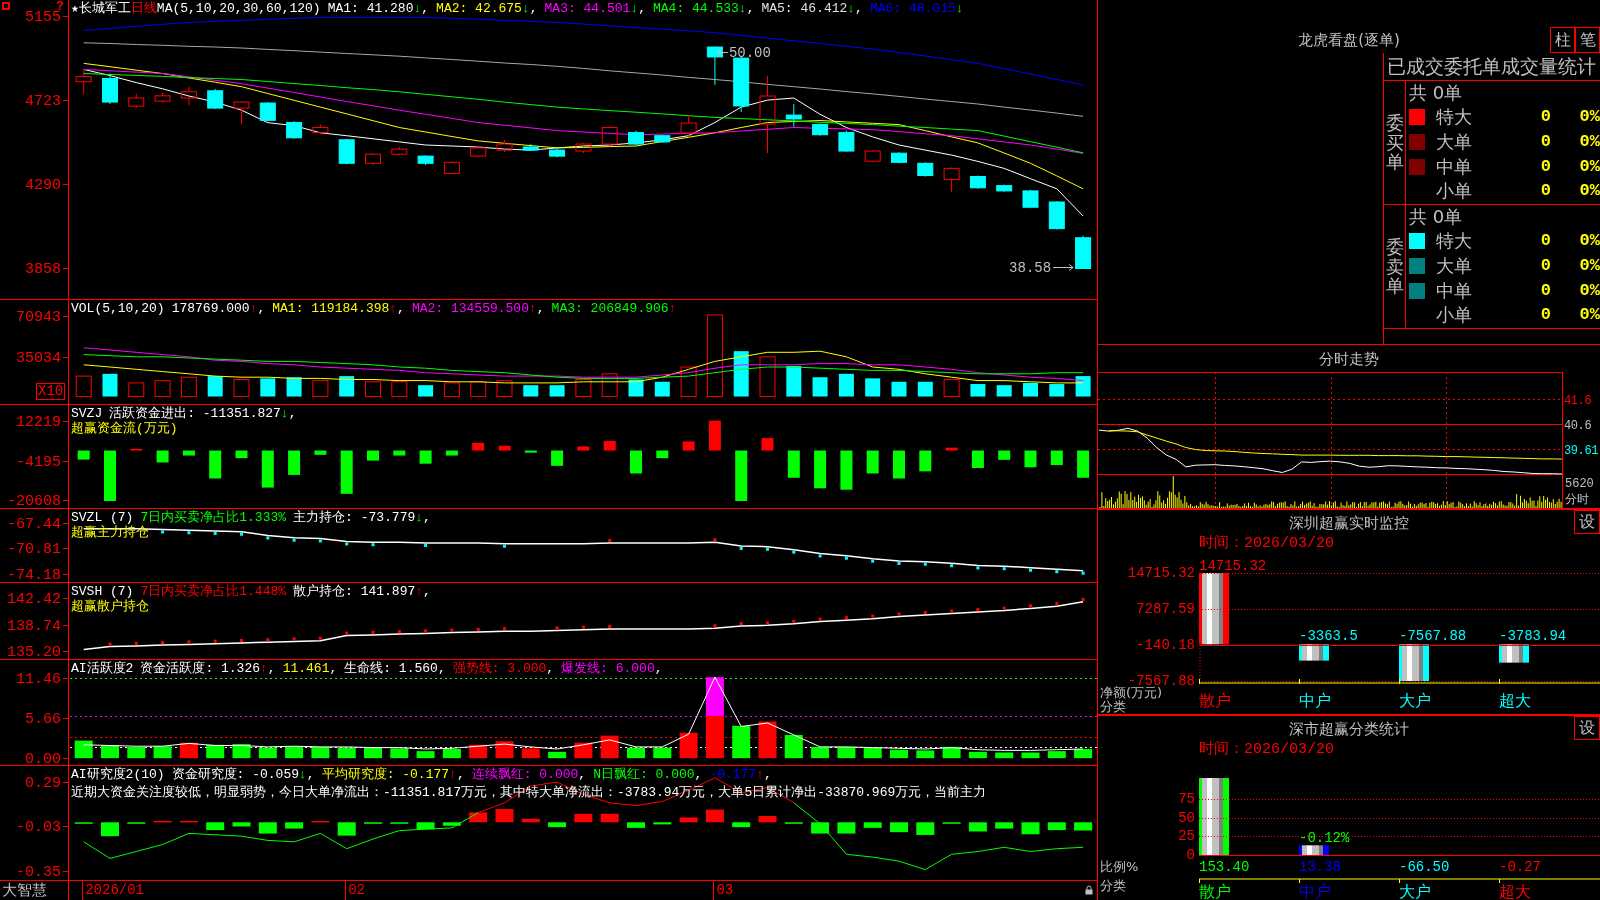  What do you see at coordinates (110, 606) in the screenshot?
I see `indicator-caption: 超赢散户持仓` at bounding box center [110, 606].